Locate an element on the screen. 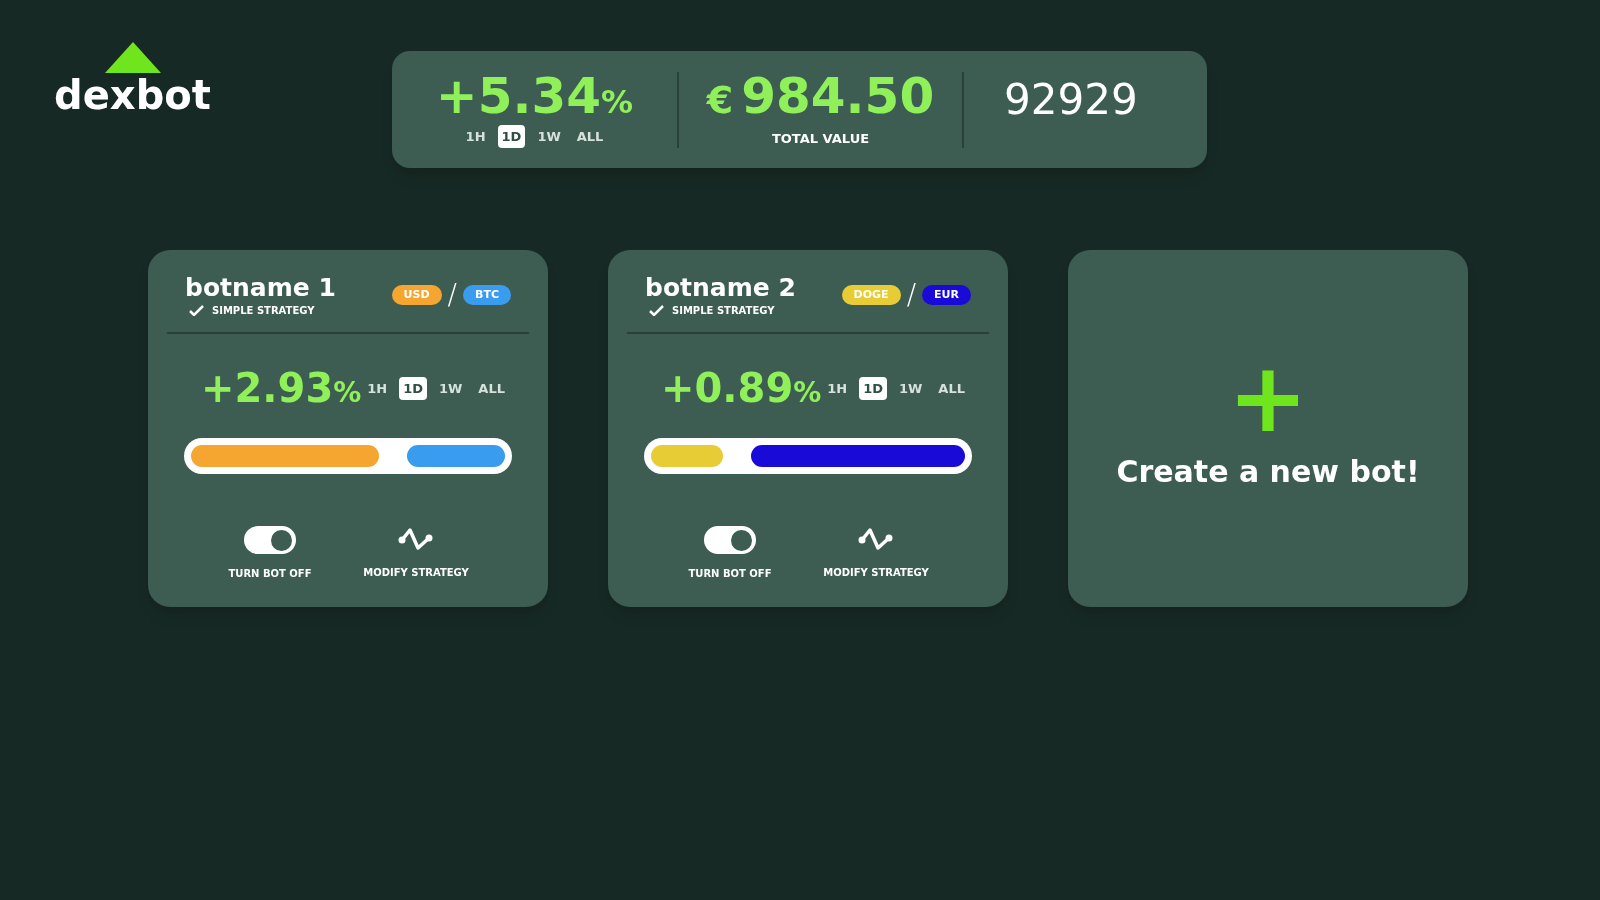 Image resolution: width=1600 pixels, height=900 pixels. summary-number: 92929 is located at coordinates (1071, 99).